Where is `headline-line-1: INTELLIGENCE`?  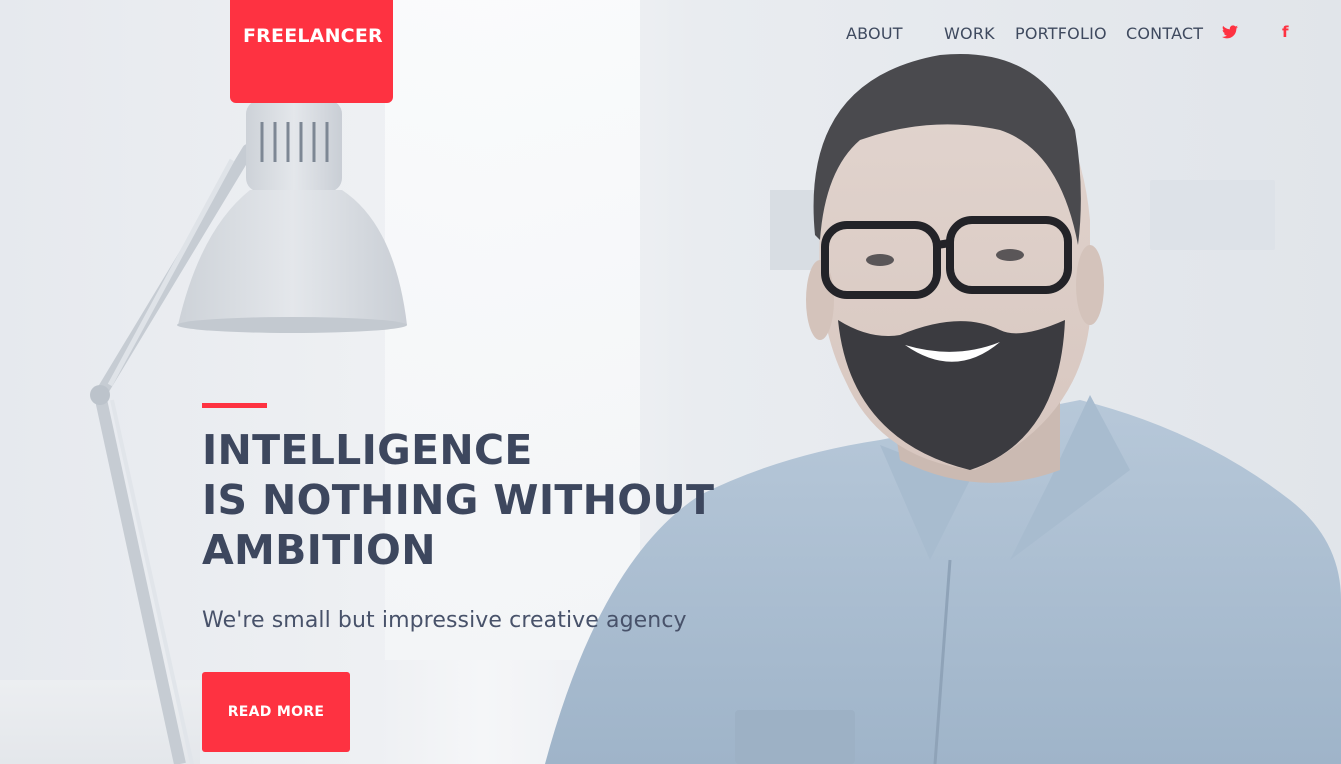
headline-line-1: INTELLIGENCE is located at coordinates (367, 450).